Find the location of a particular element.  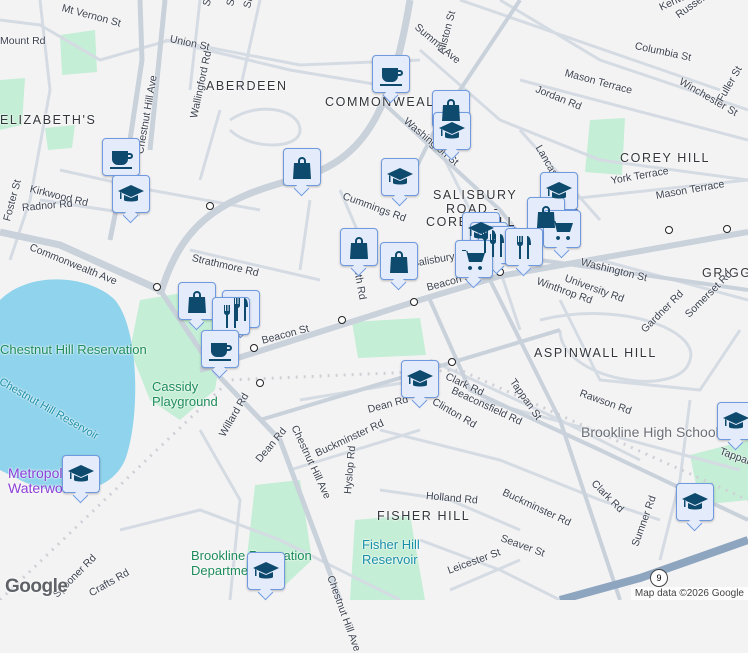

neighborhood-label: FISHER HILL is located at coordinates (424, 516).